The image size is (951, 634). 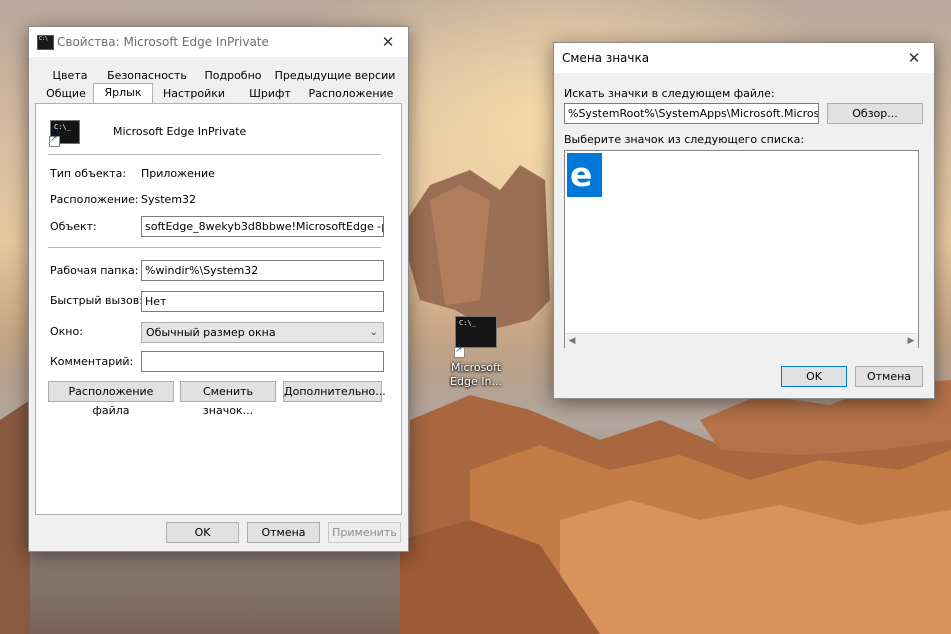 What do you see at coordinates (66, 93) in the screenshot?
I see `tab-general: Общие` at bounding box center [66, 93].